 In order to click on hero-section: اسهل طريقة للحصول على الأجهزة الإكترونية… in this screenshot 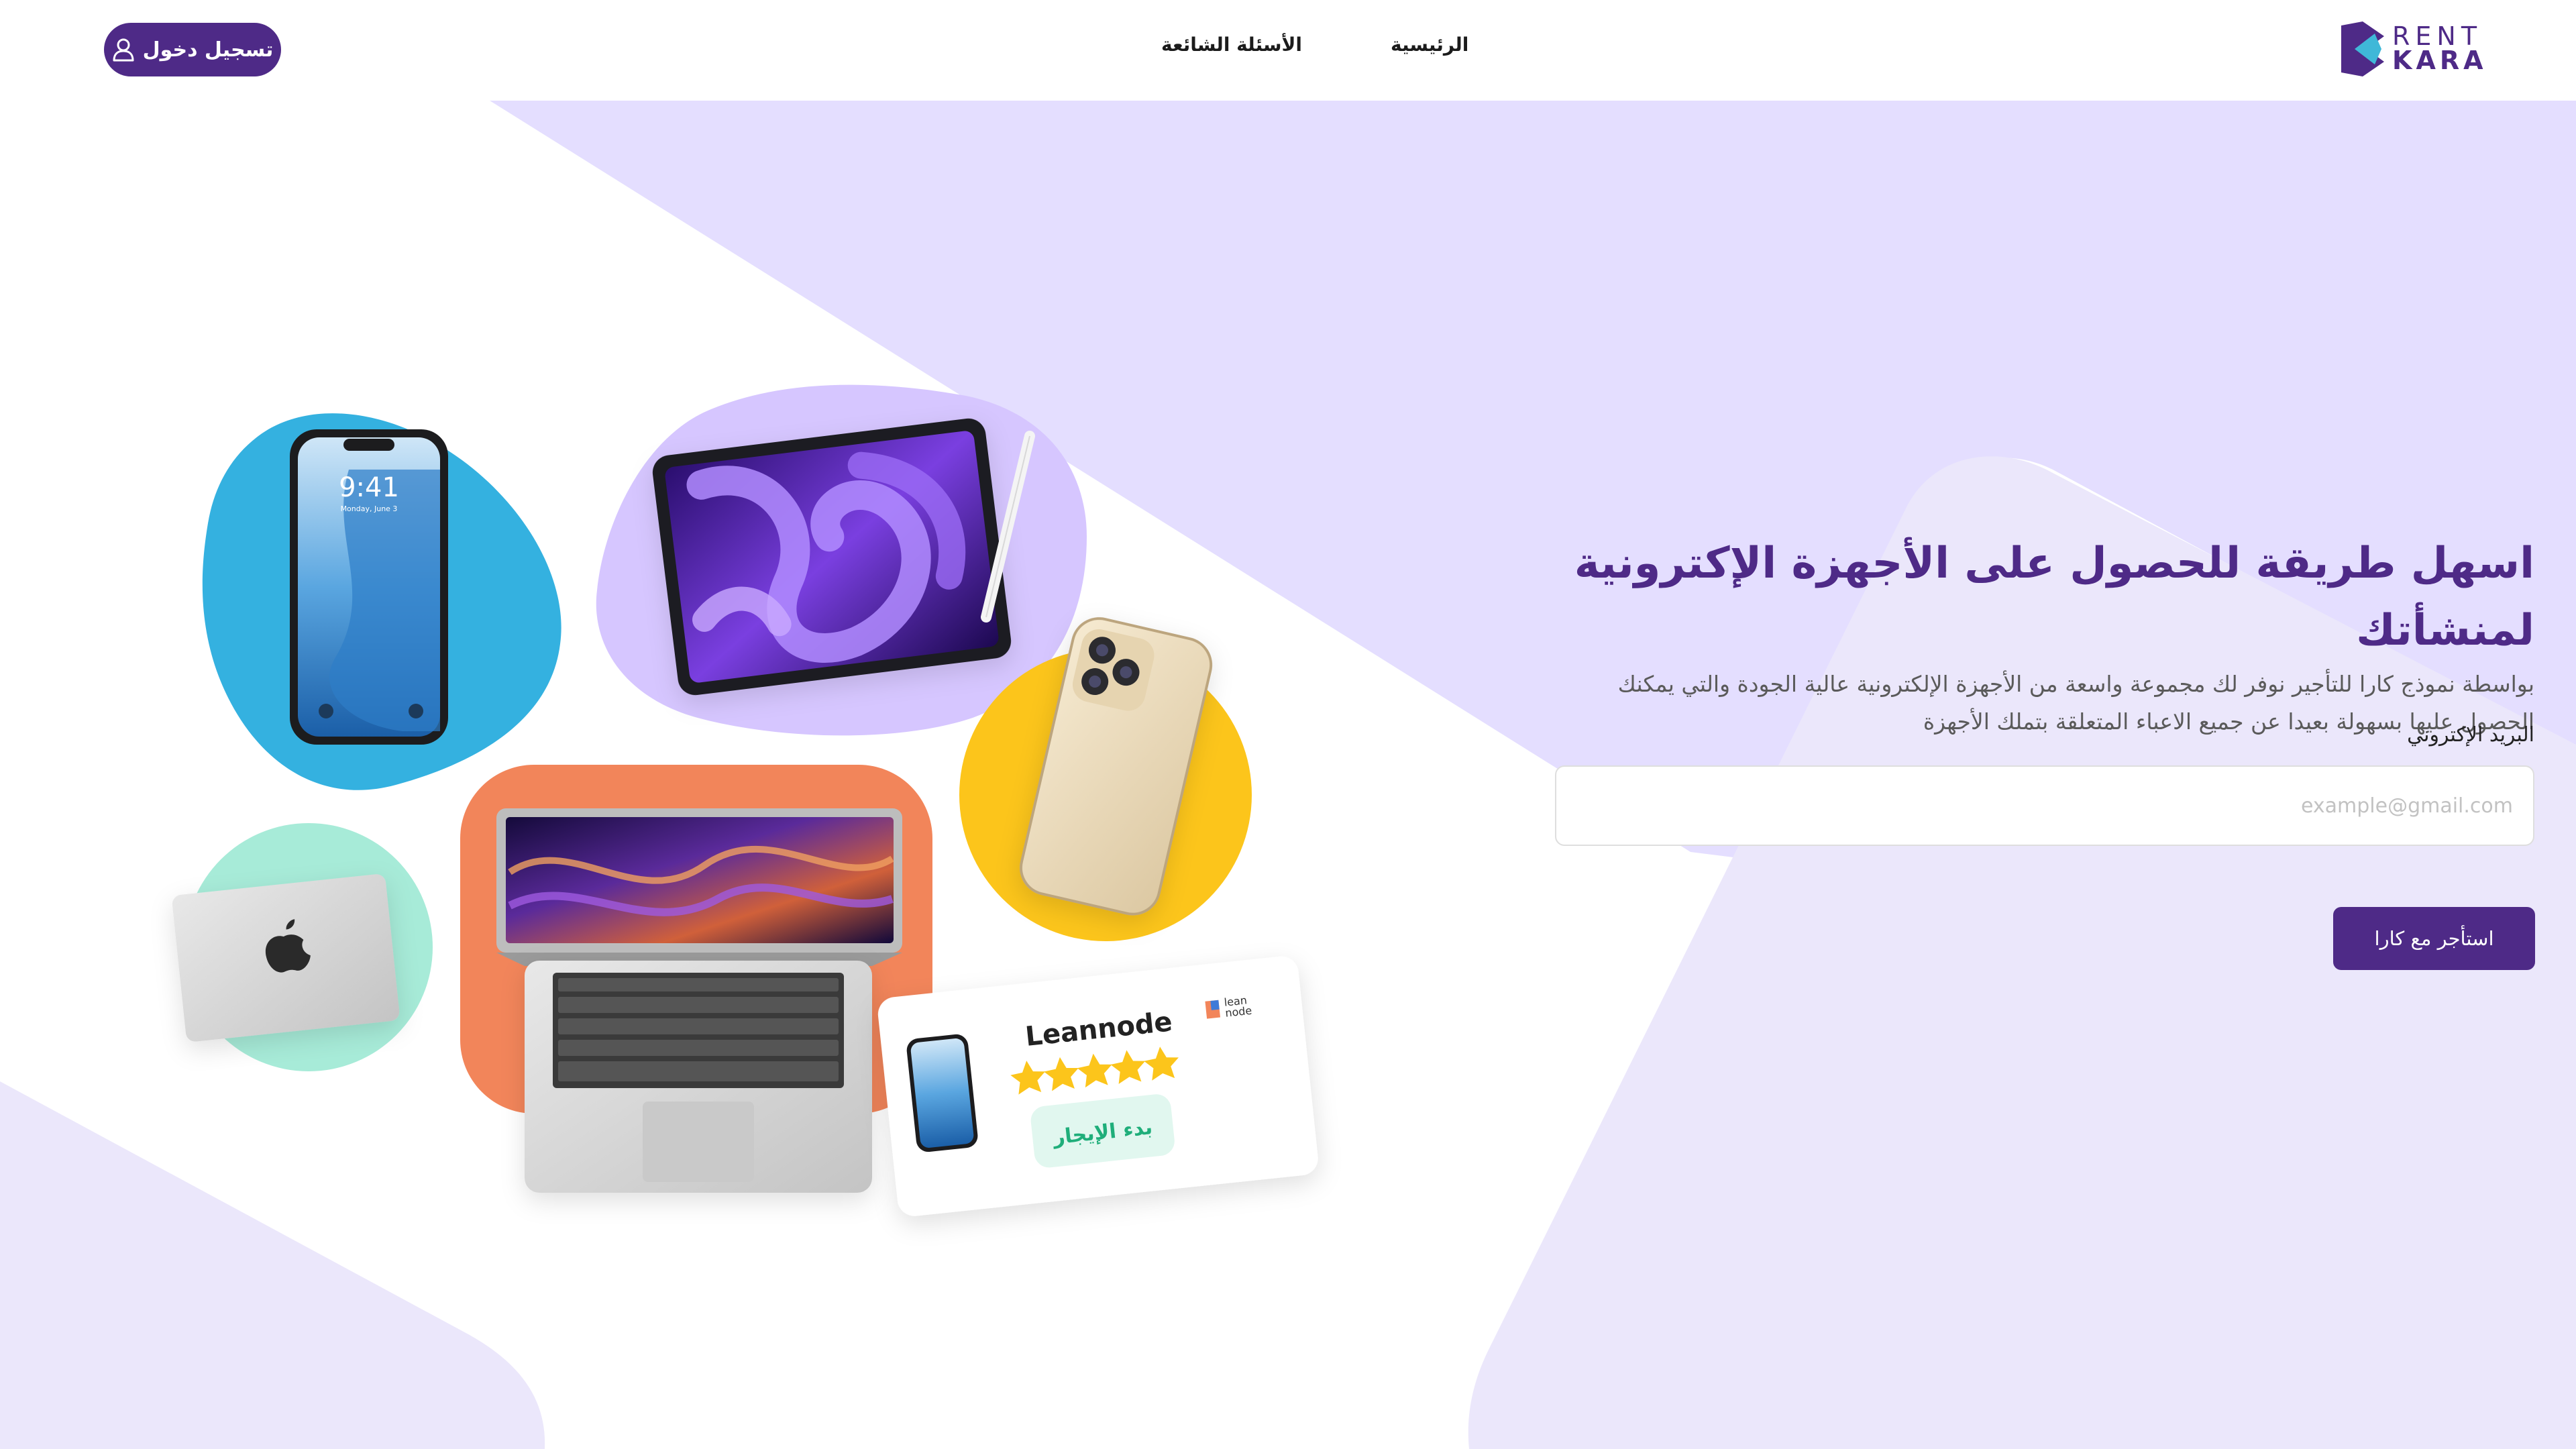, I will do `click(2044, 635)`.